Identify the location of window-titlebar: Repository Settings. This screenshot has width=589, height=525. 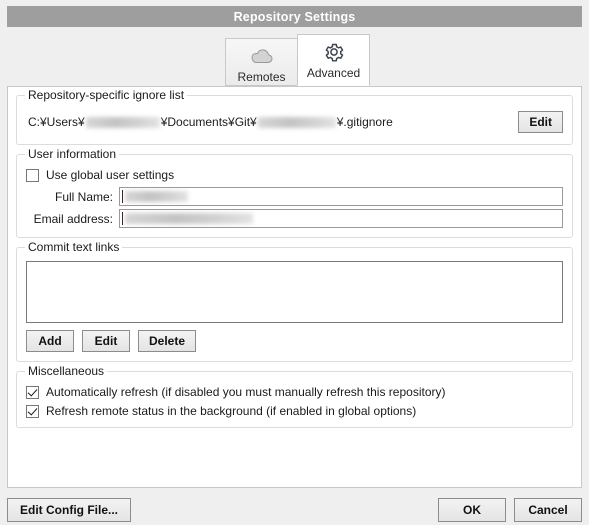
(294, 16).